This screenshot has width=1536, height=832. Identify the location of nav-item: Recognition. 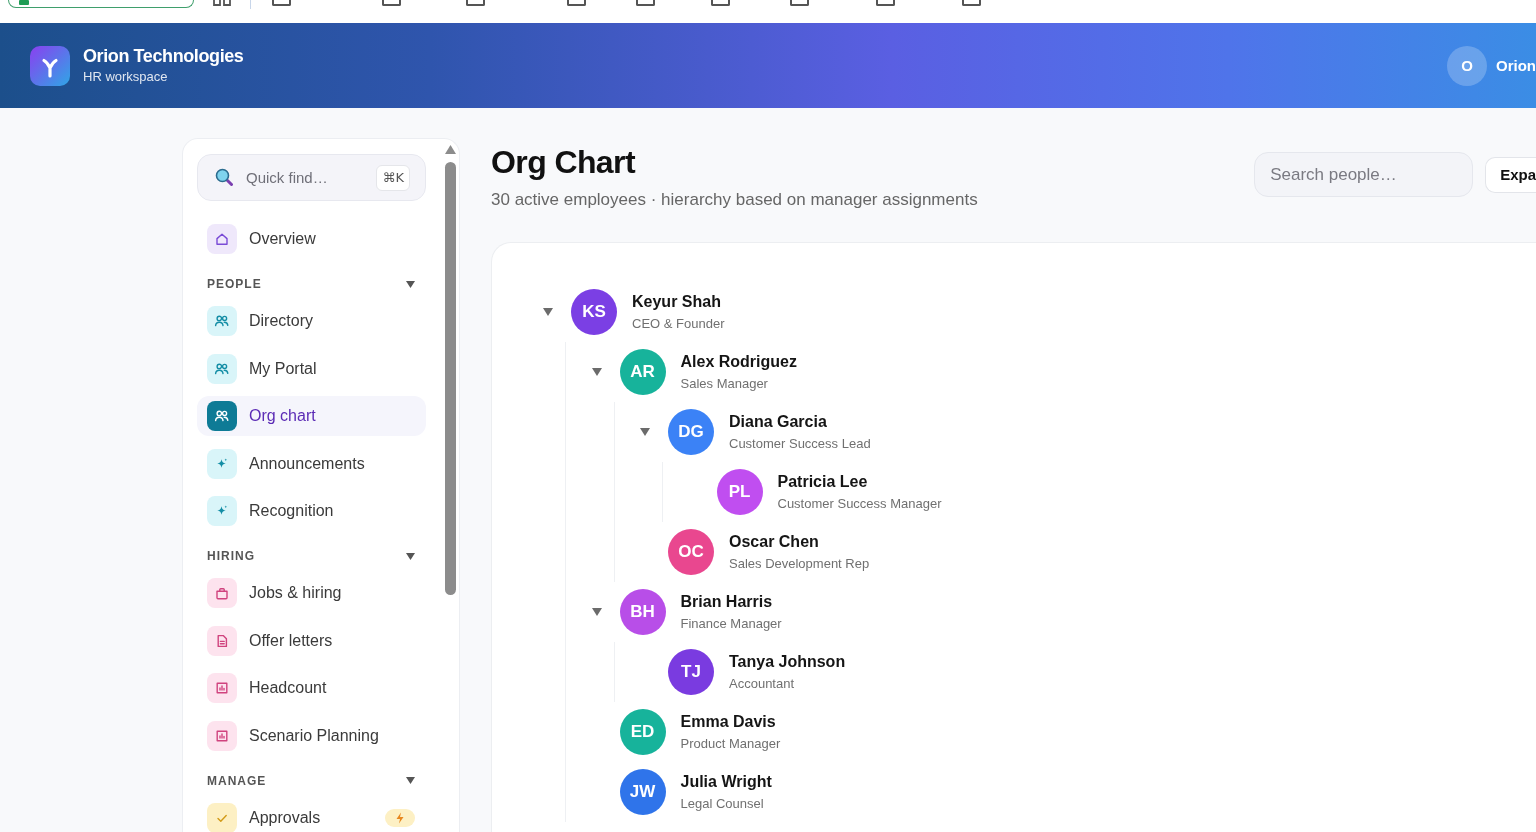
(311, 511).